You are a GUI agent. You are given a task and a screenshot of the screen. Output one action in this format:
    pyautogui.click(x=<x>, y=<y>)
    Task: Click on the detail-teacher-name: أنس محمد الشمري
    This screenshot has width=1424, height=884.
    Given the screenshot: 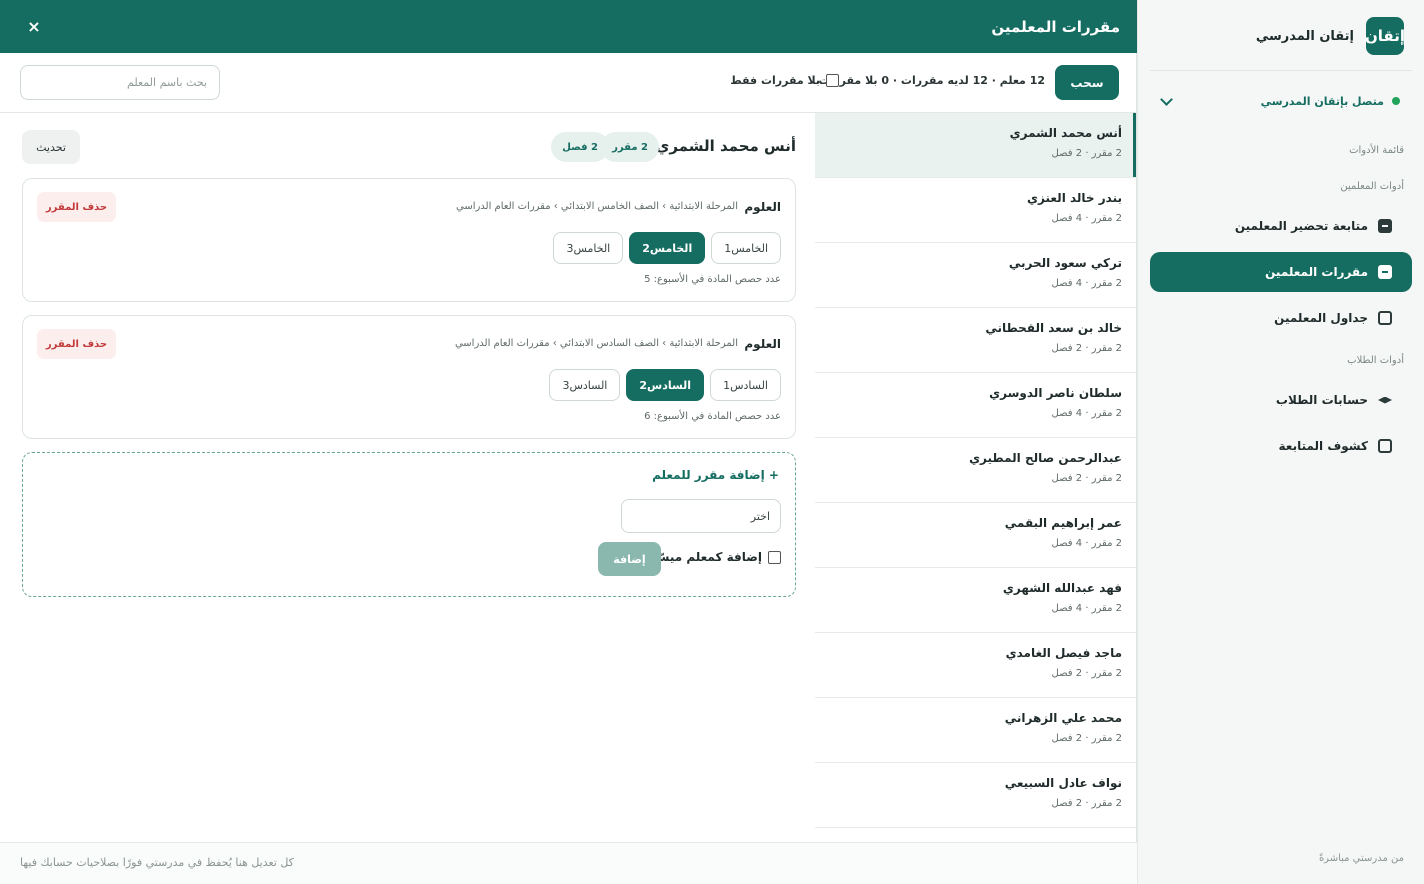 What is the action you would take?
    pyautogui.click(x=725, y=146)
    